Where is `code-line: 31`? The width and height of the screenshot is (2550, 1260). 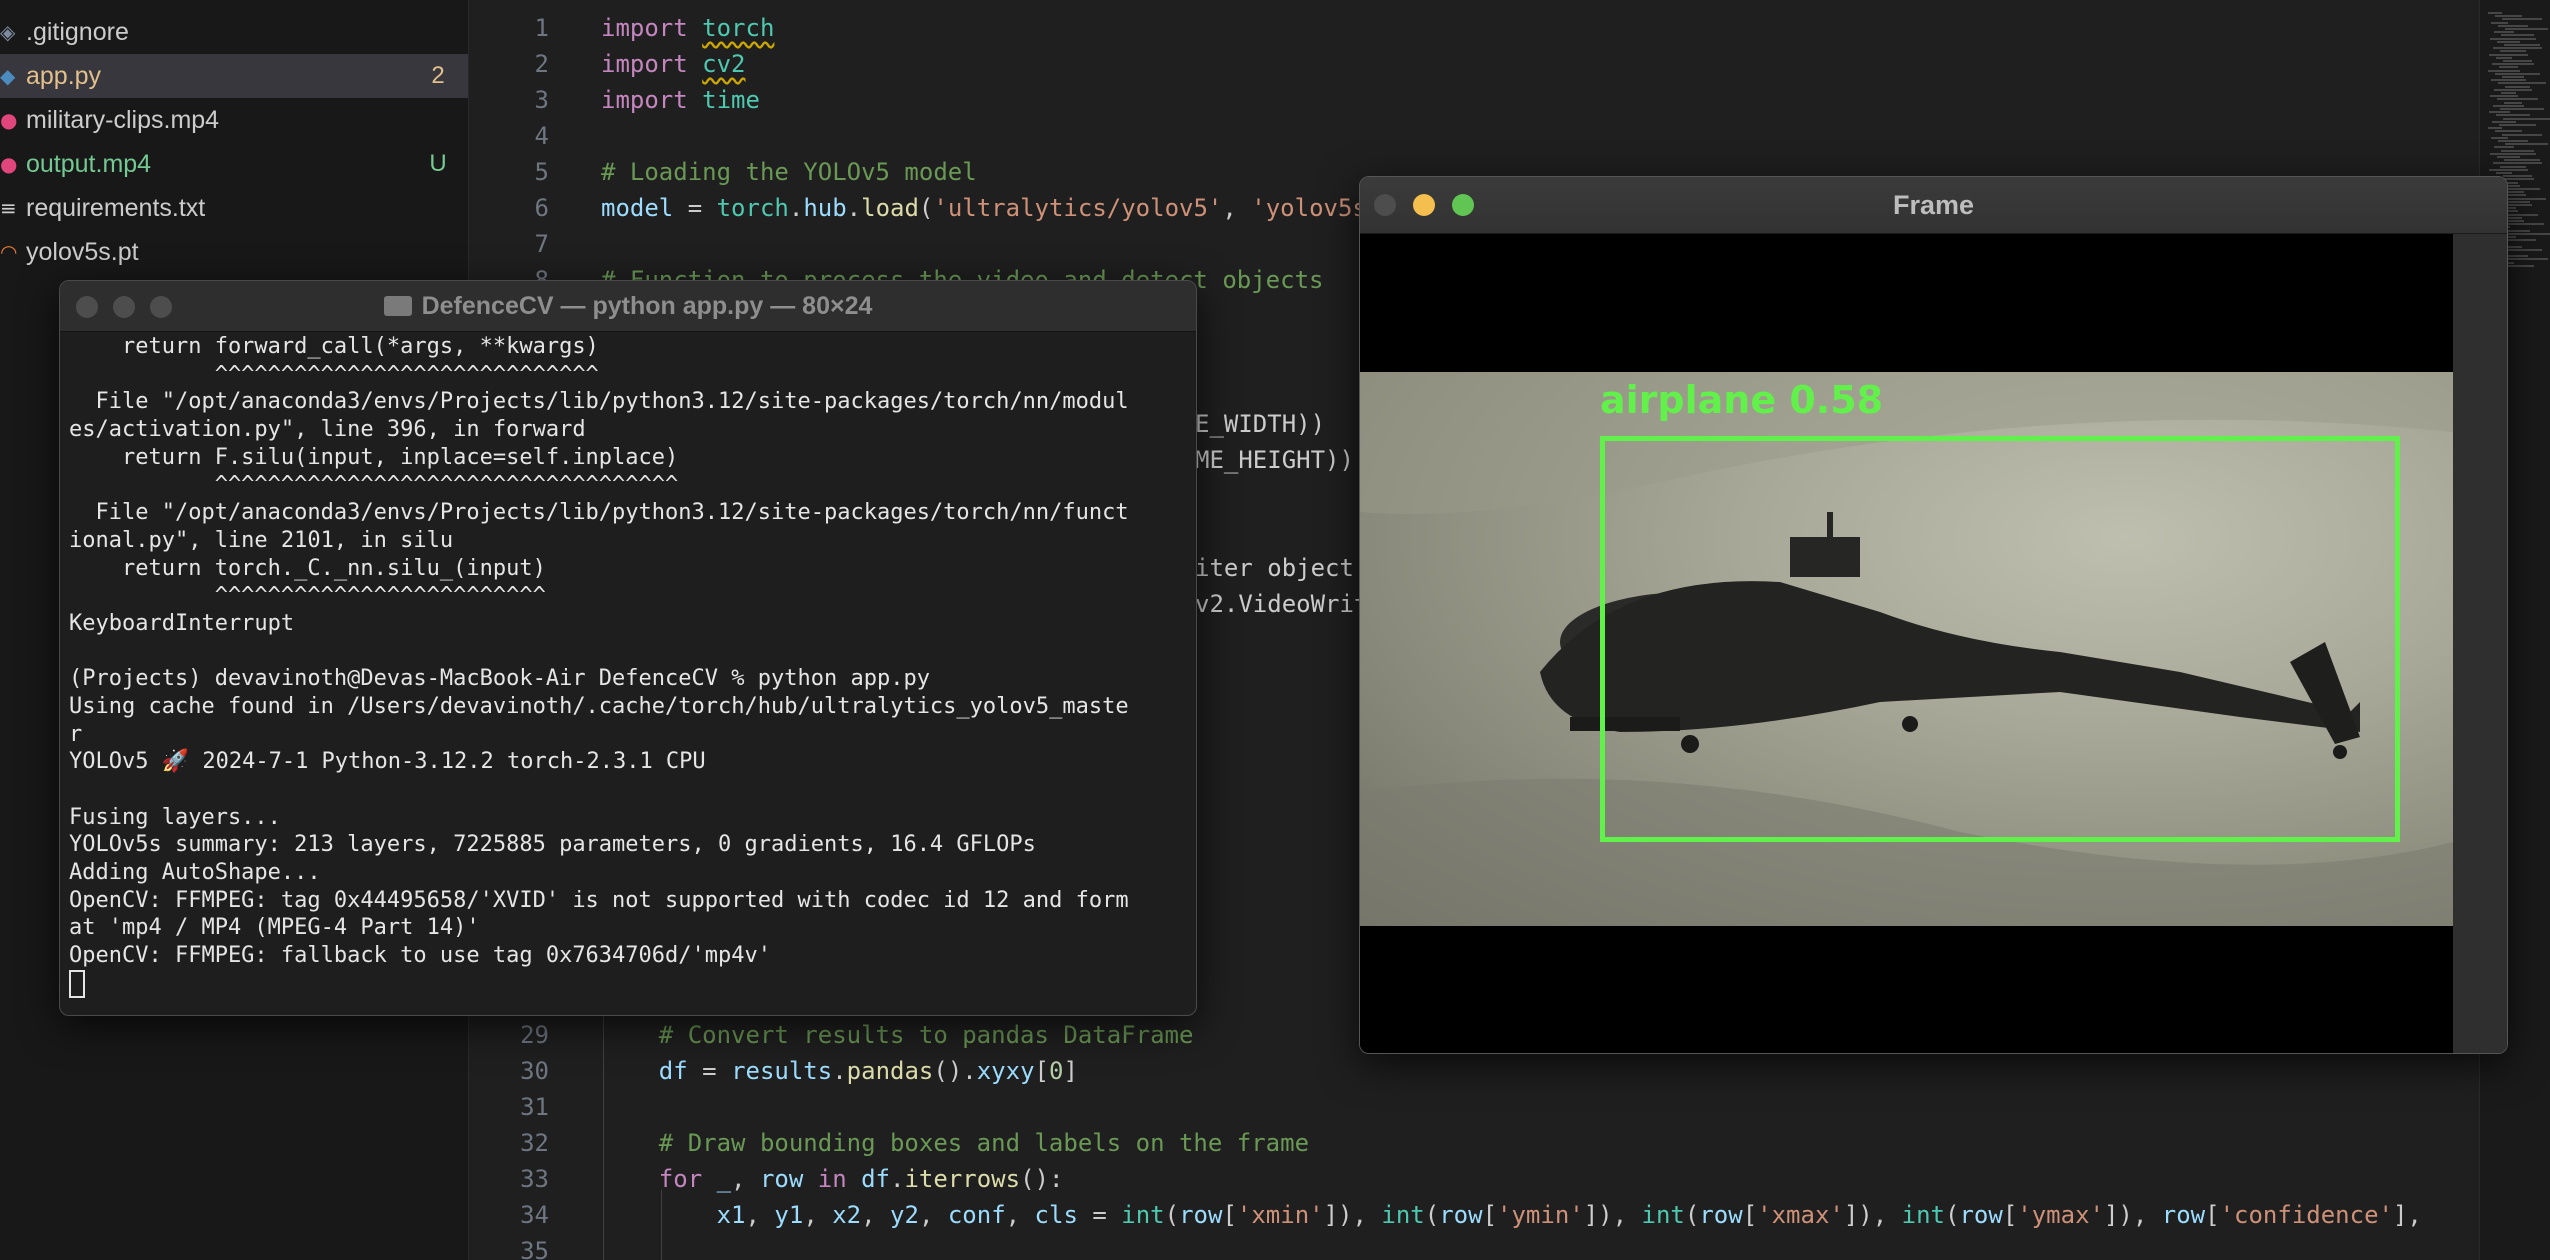
code-line: 31 is located at coordinates (1474, 1107).